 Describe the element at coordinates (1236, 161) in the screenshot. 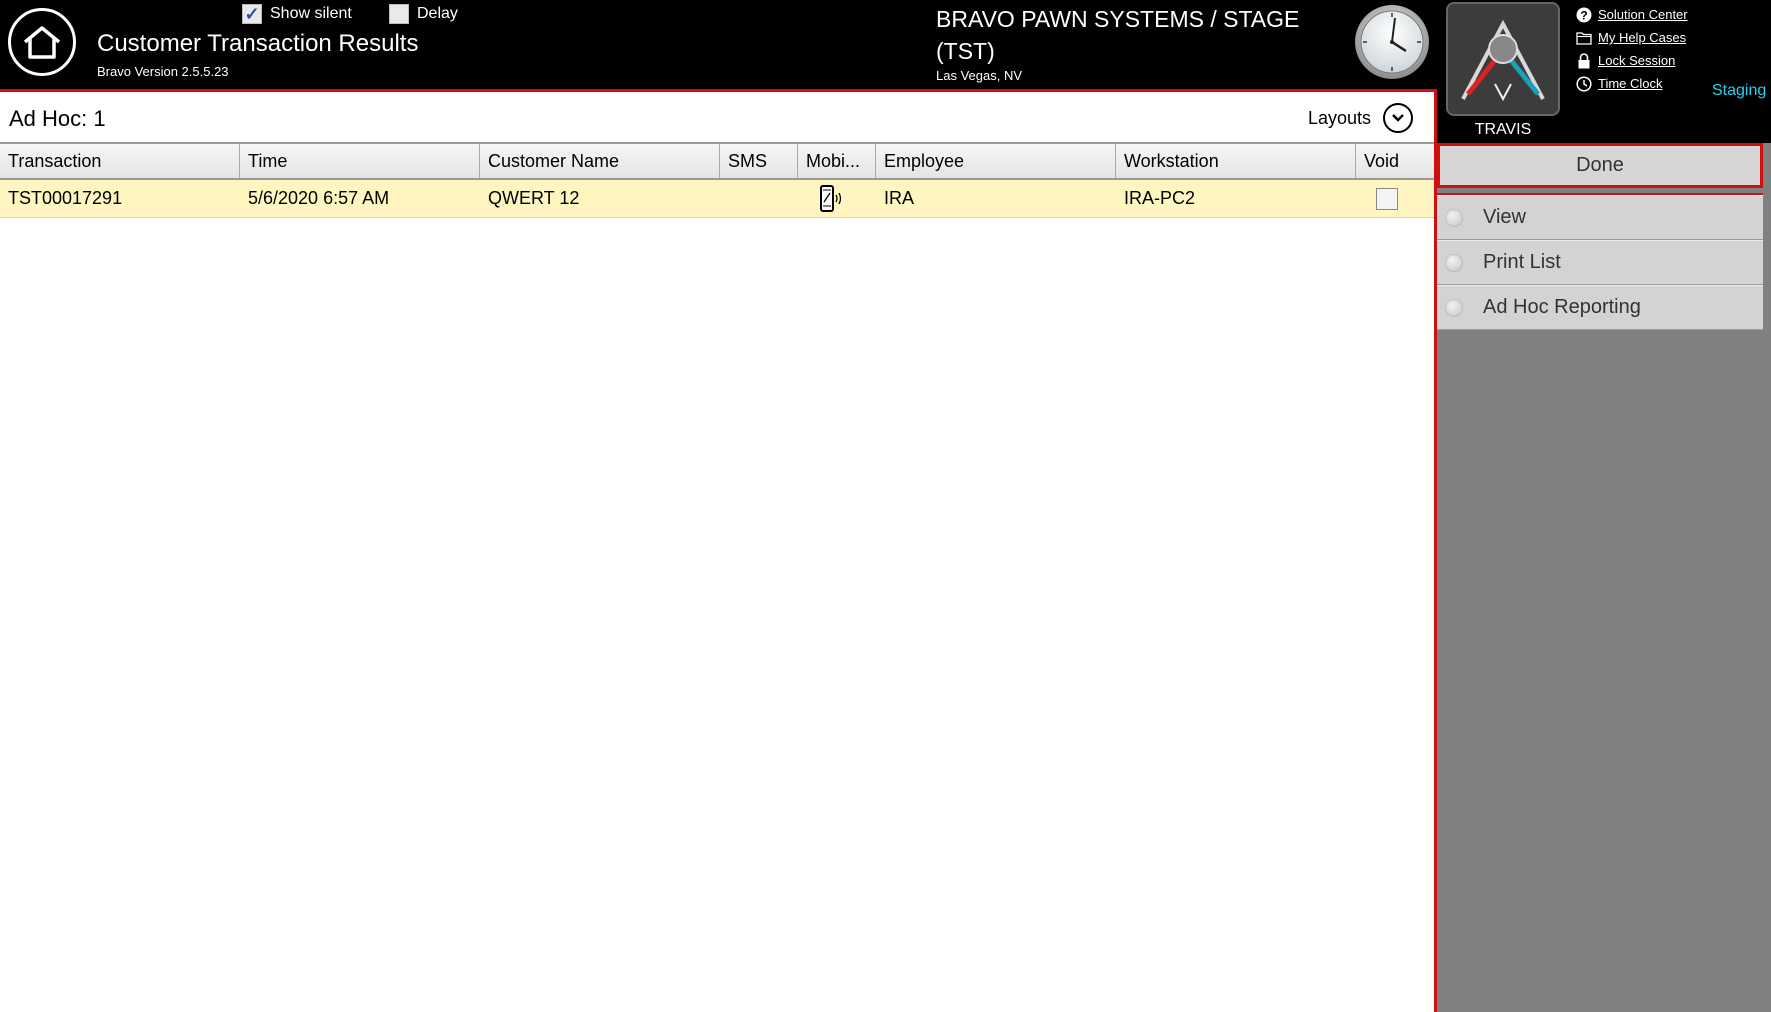

I see `column-header-workstation: Workstation` at that location.